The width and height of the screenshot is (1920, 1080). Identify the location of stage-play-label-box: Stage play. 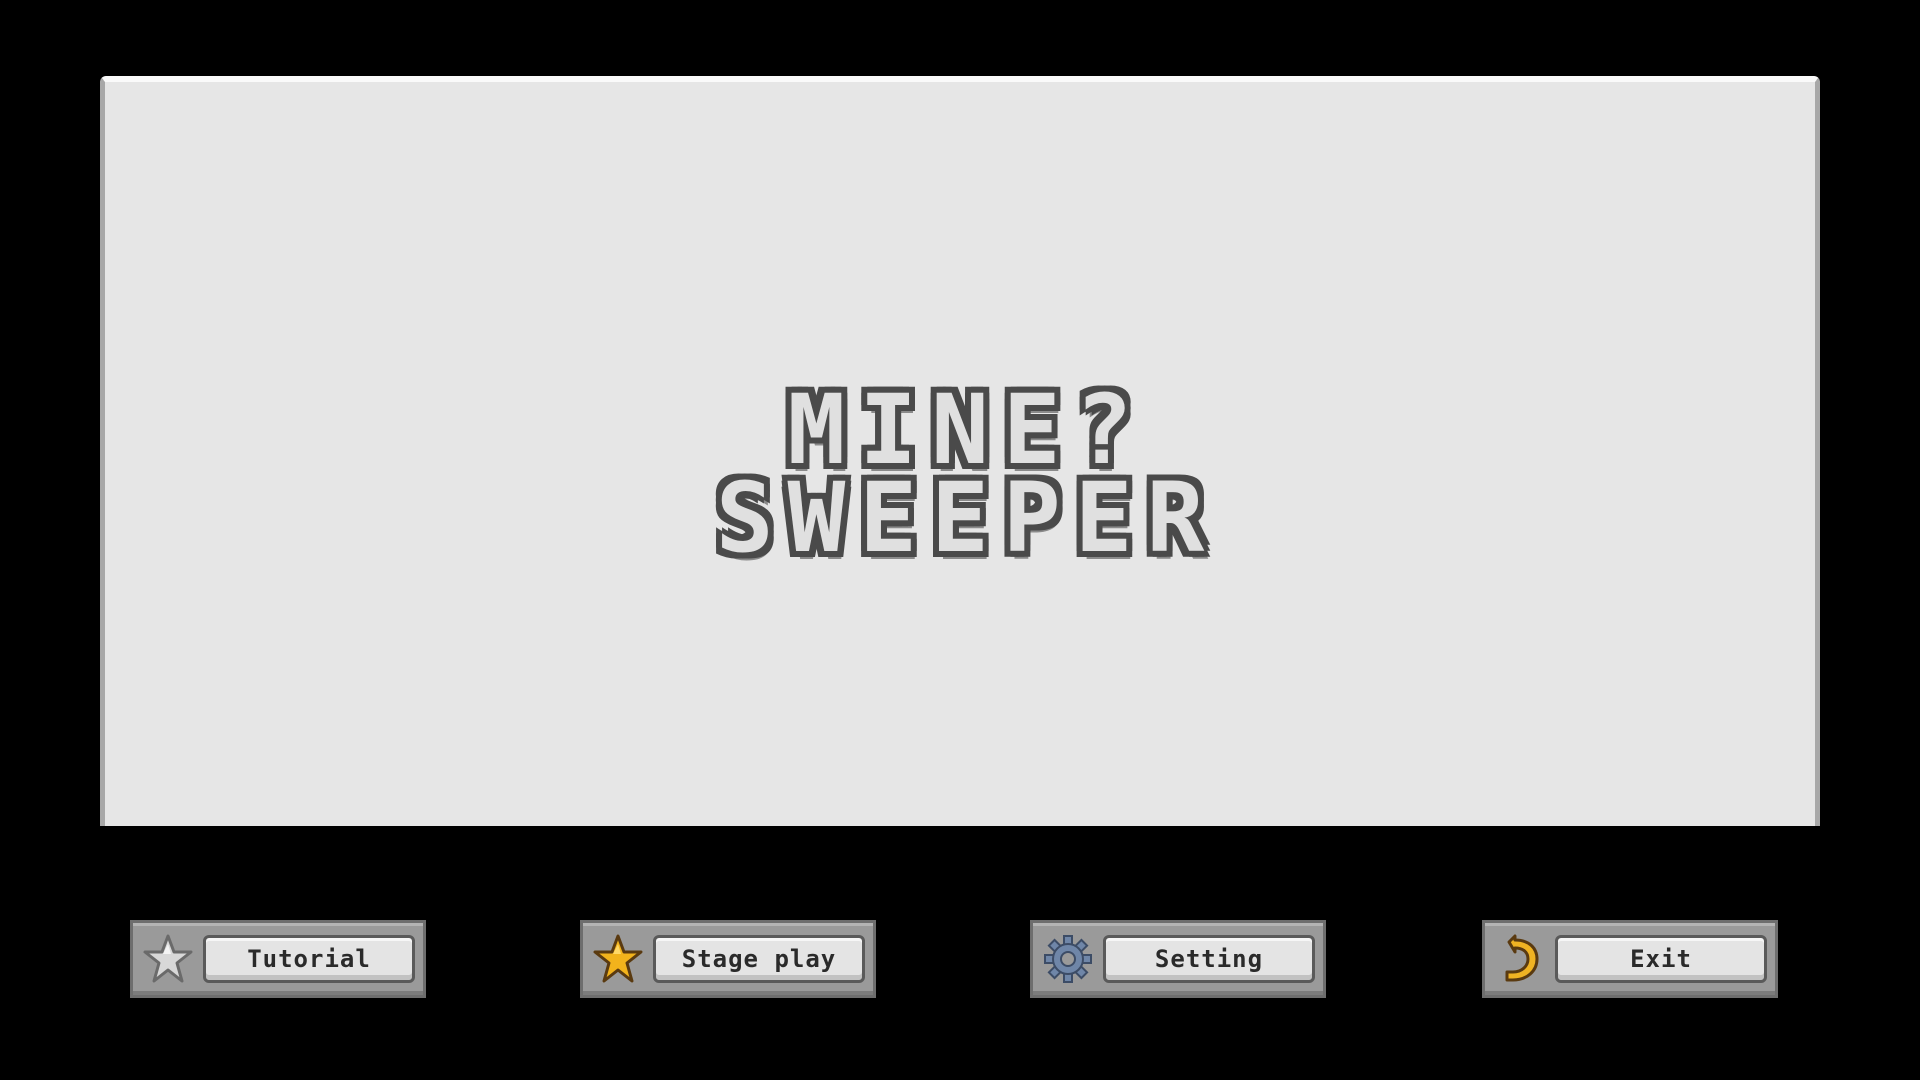
(759, 959).